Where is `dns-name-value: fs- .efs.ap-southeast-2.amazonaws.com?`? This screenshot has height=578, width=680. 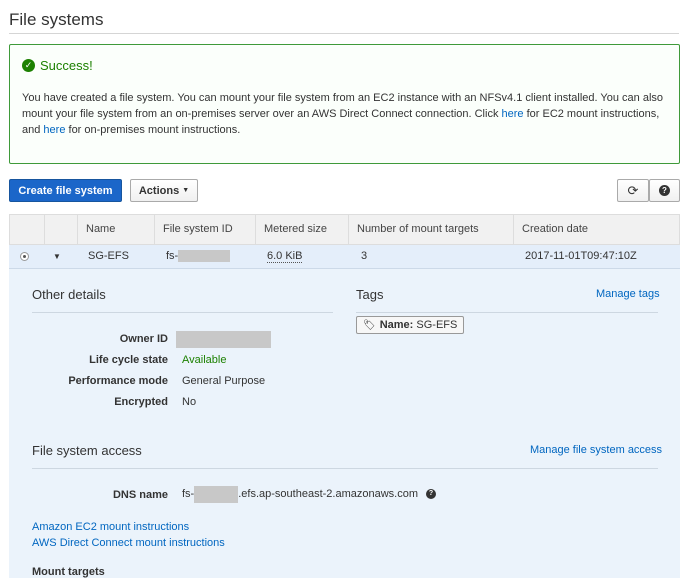
dns-name-value: fs- .efs.ap-southeast-2.amazonaws.com? is located at coordinates (309, 494).